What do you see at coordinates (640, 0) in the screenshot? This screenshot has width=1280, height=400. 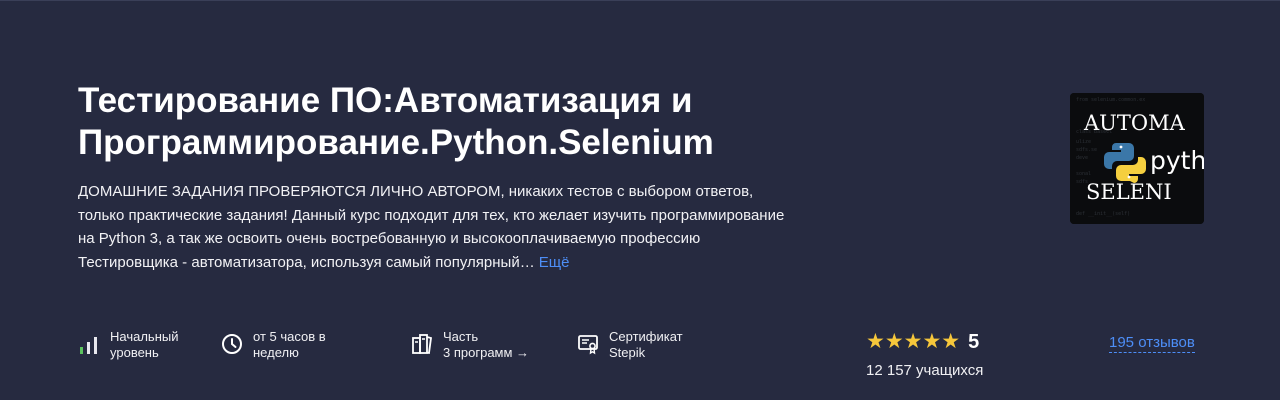 I see `top-divider` at bounding box center [640, 0].